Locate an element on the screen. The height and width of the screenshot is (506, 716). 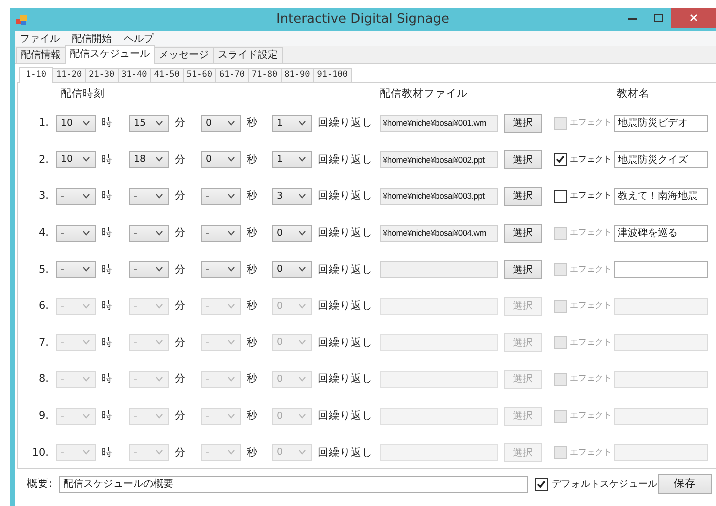
summary-field: 配信スケジュールの概要 is located at coordinates (293, 484).